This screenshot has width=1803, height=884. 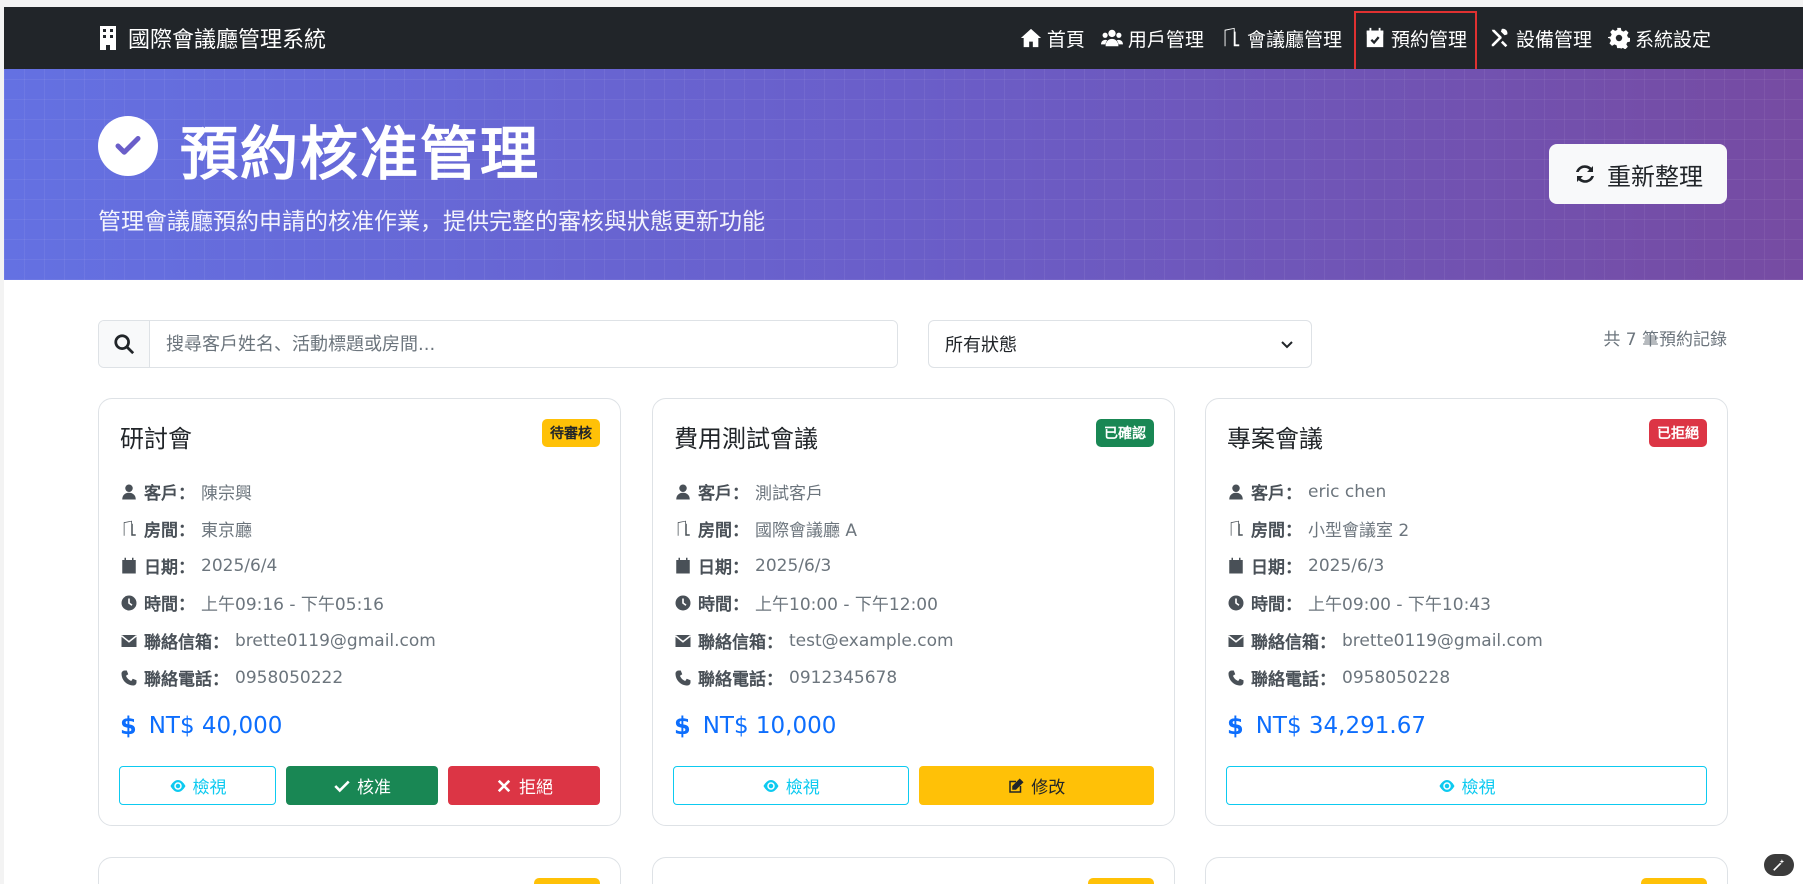 I want to click on phone-value: 0958050228, so click(x=1396, y=677).